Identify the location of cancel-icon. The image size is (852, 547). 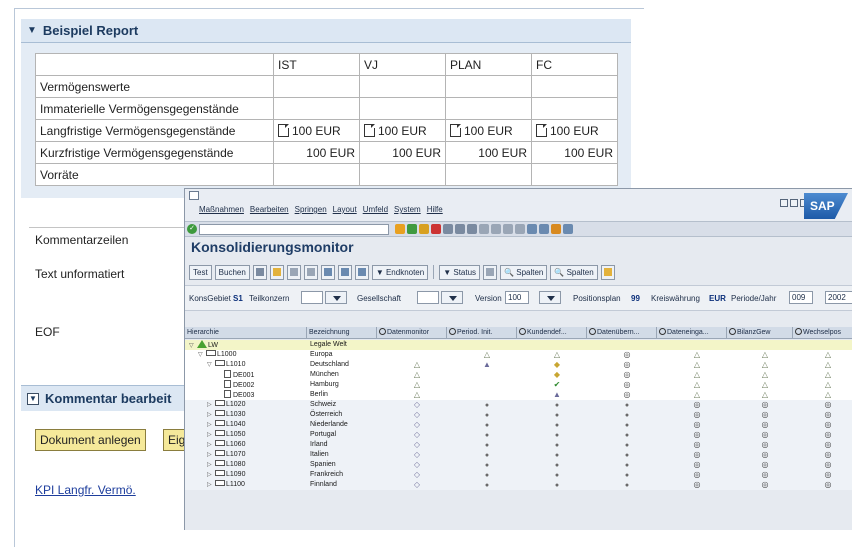
(436, 229).